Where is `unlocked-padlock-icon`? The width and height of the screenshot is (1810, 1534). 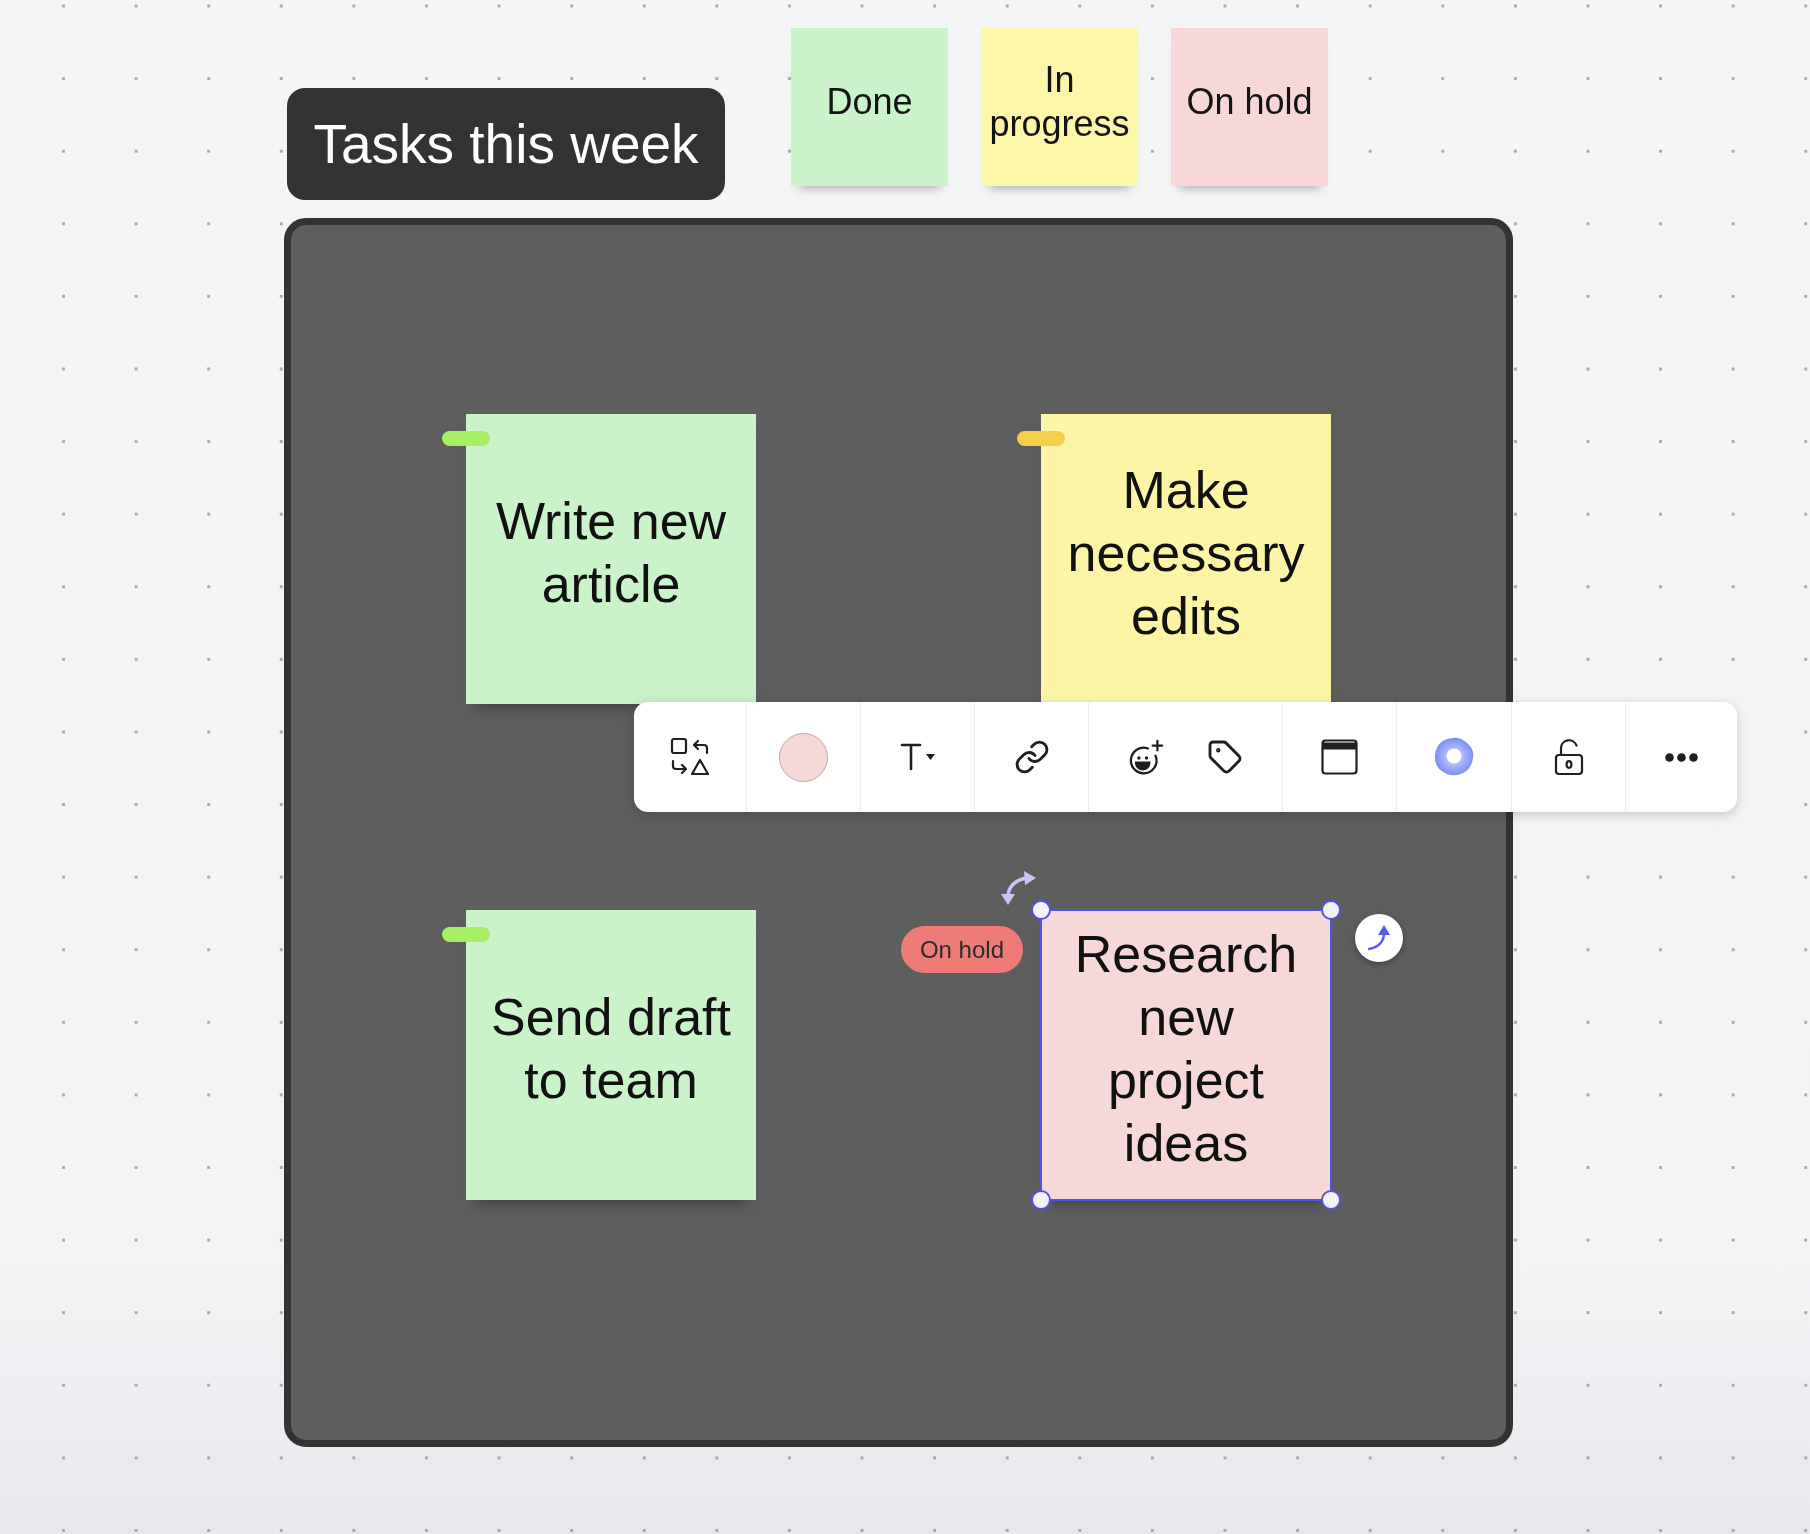 unlocked-padlock-icon is located at coordinates (1568, 757).